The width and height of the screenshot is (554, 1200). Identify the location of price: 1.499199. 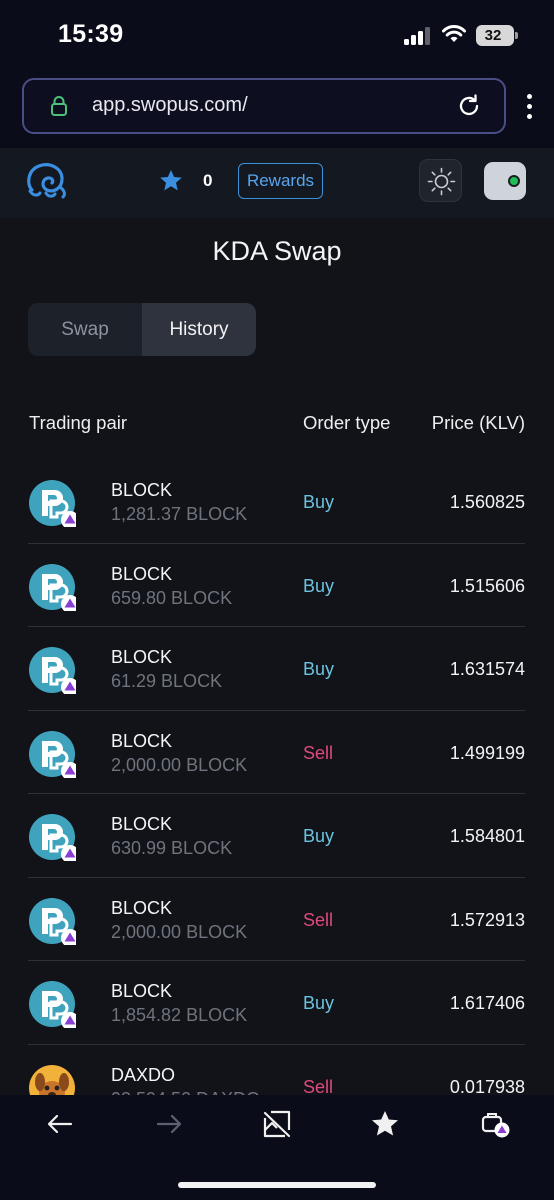
(487, 752).